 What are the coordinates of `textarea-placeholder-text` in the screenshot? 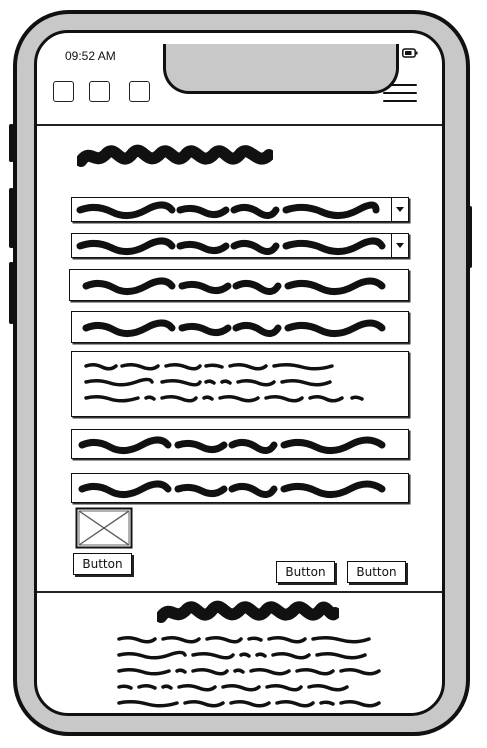 It's located at (224, 382).